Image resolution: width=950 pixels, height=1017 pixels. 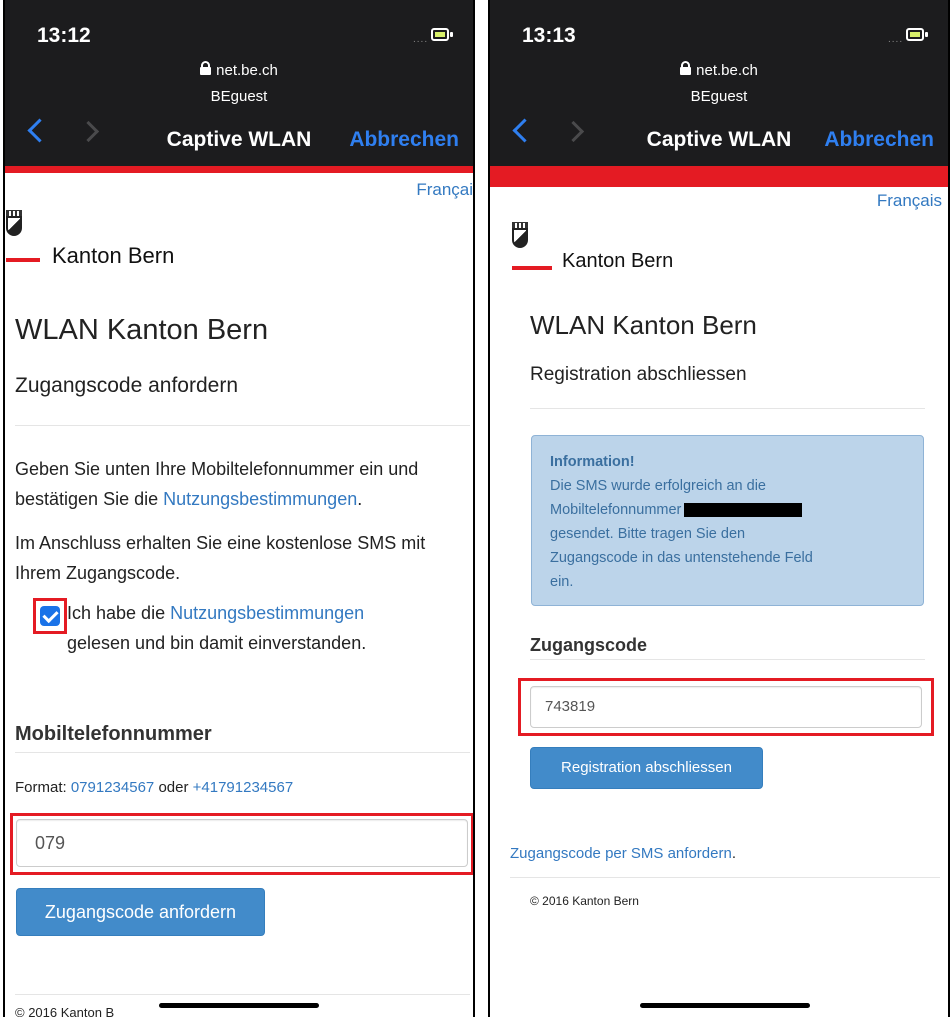 I want to click on resend-text: Zugangscode per SMS anfordern., so click(x=623, y=853).